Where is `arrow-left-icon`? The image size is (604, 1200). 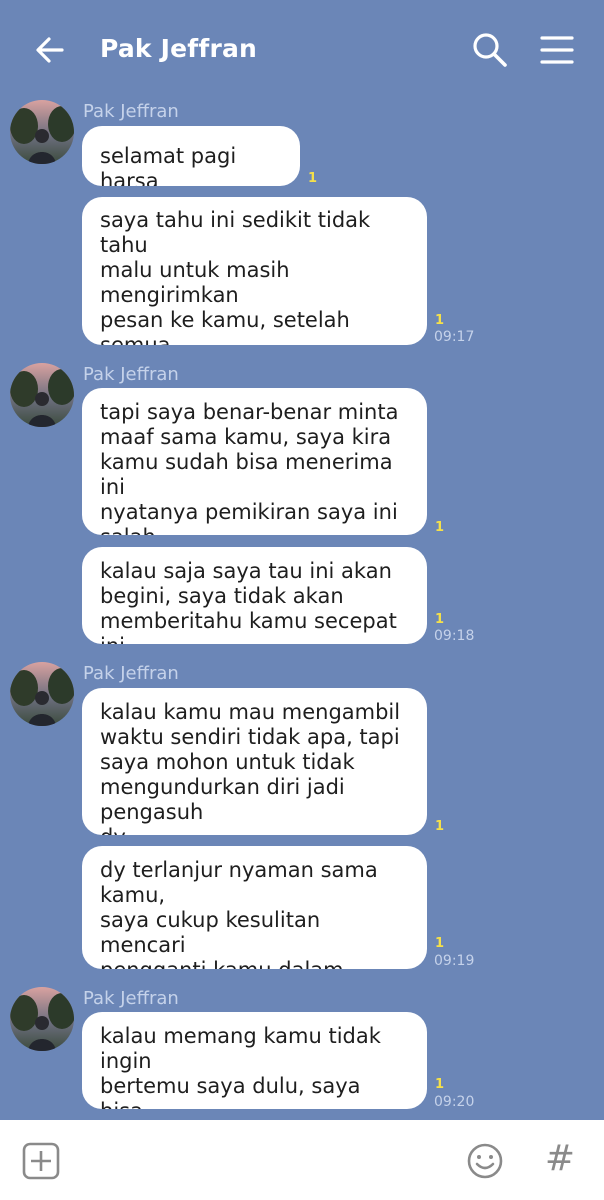 arrow-left-icon is located at coordinates (50, 50).